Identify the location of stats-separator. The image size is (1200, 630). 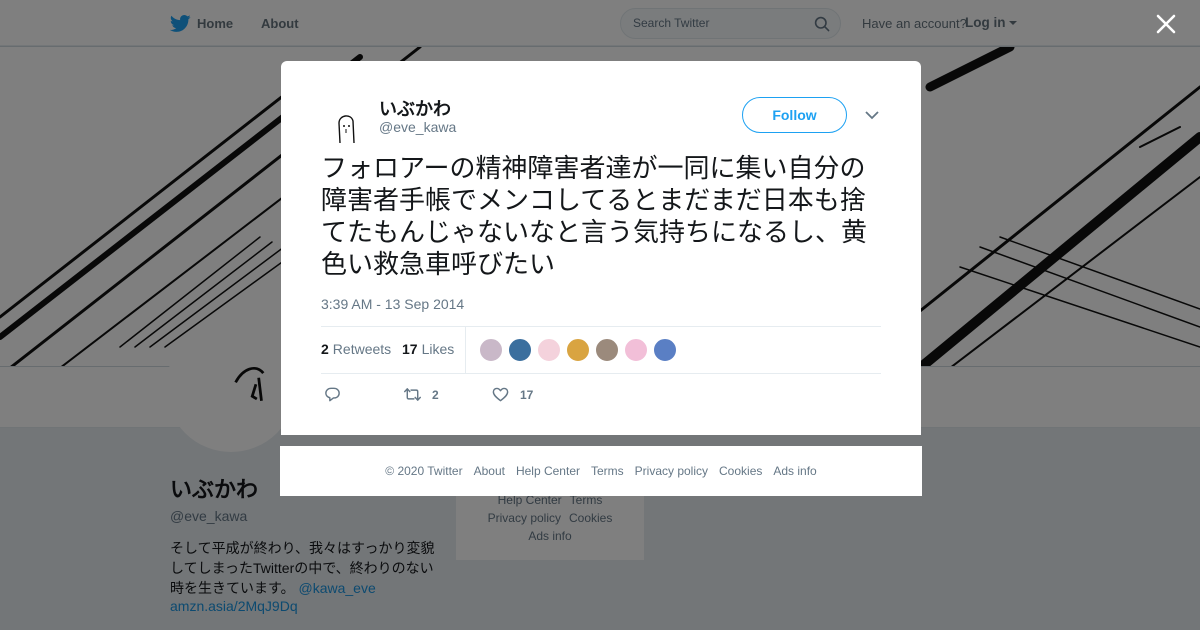
(465, 350).